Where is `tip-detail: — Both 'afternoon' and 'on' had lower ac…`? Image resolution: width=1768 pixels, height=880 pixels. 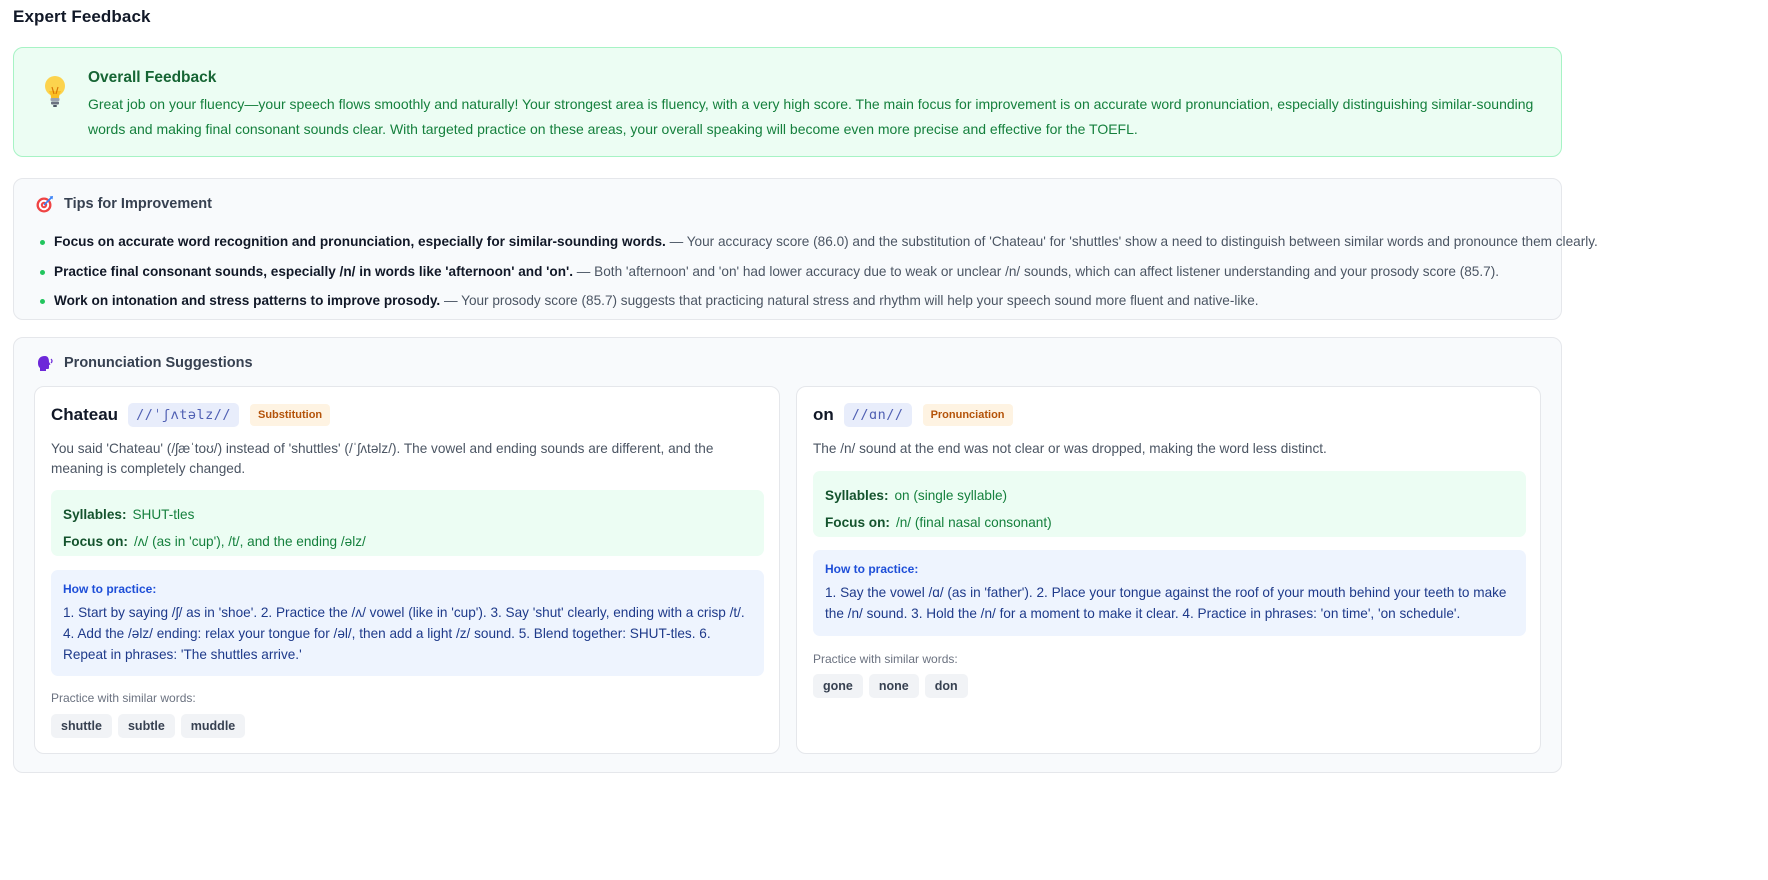 tip-detail: — Both 'afternoon' and 'on' had lower ac… is located at coordinates (1036, 271).